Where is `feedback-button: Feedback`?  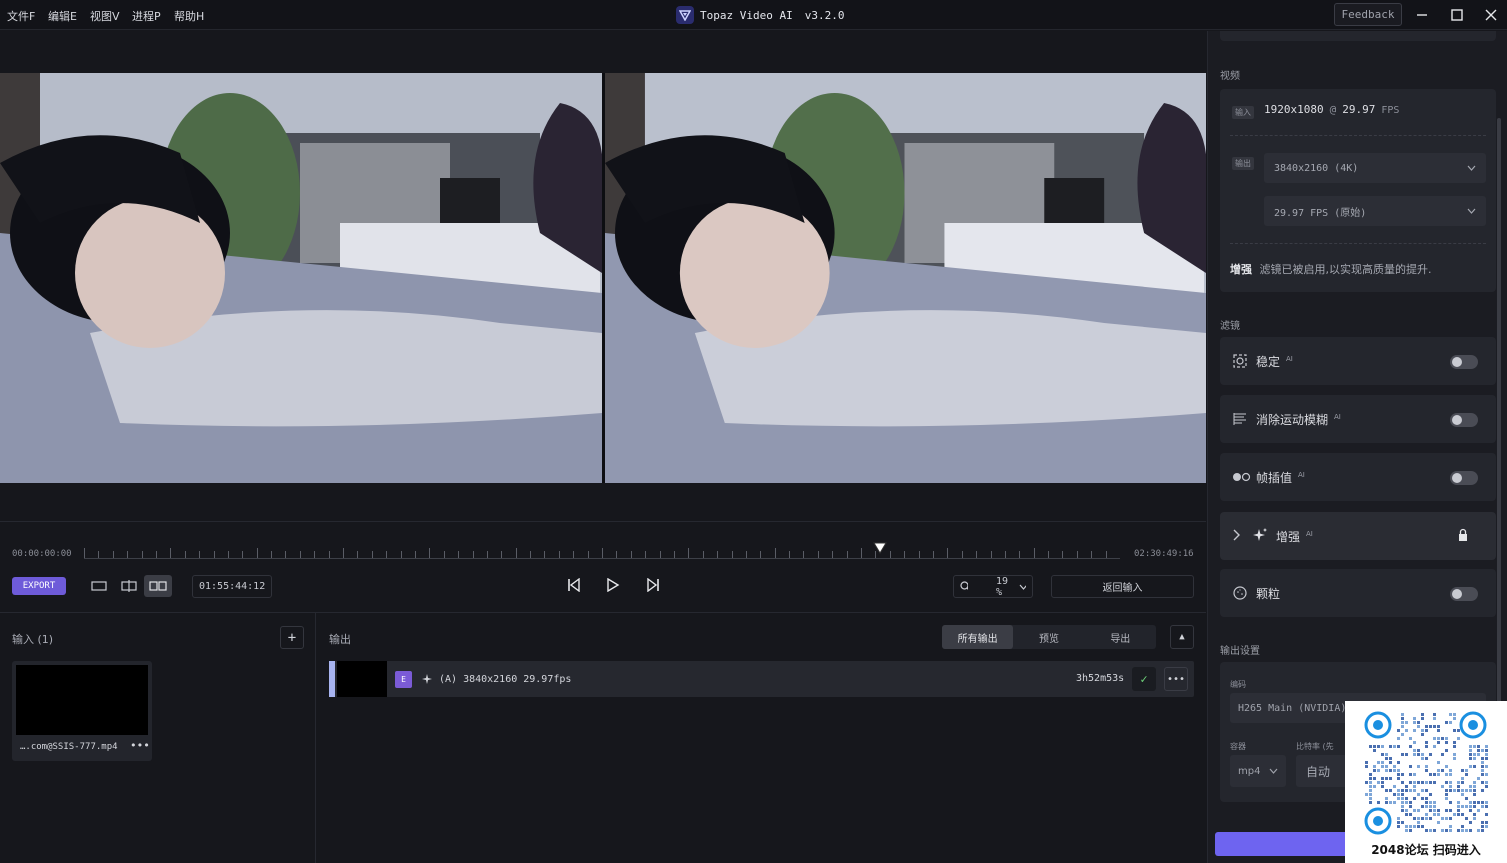
feedback-button: Feedback is located at coordinates (1368, 14).